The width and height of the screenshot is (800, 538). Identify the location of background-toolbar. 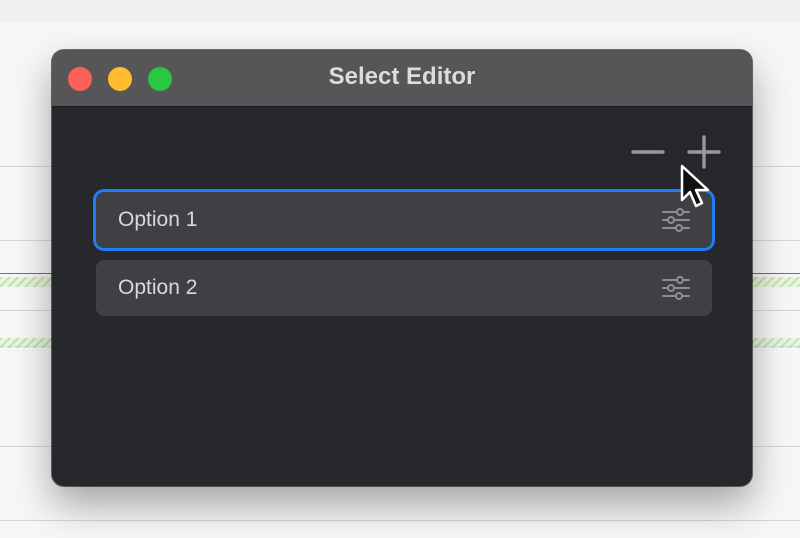
(400, 11).